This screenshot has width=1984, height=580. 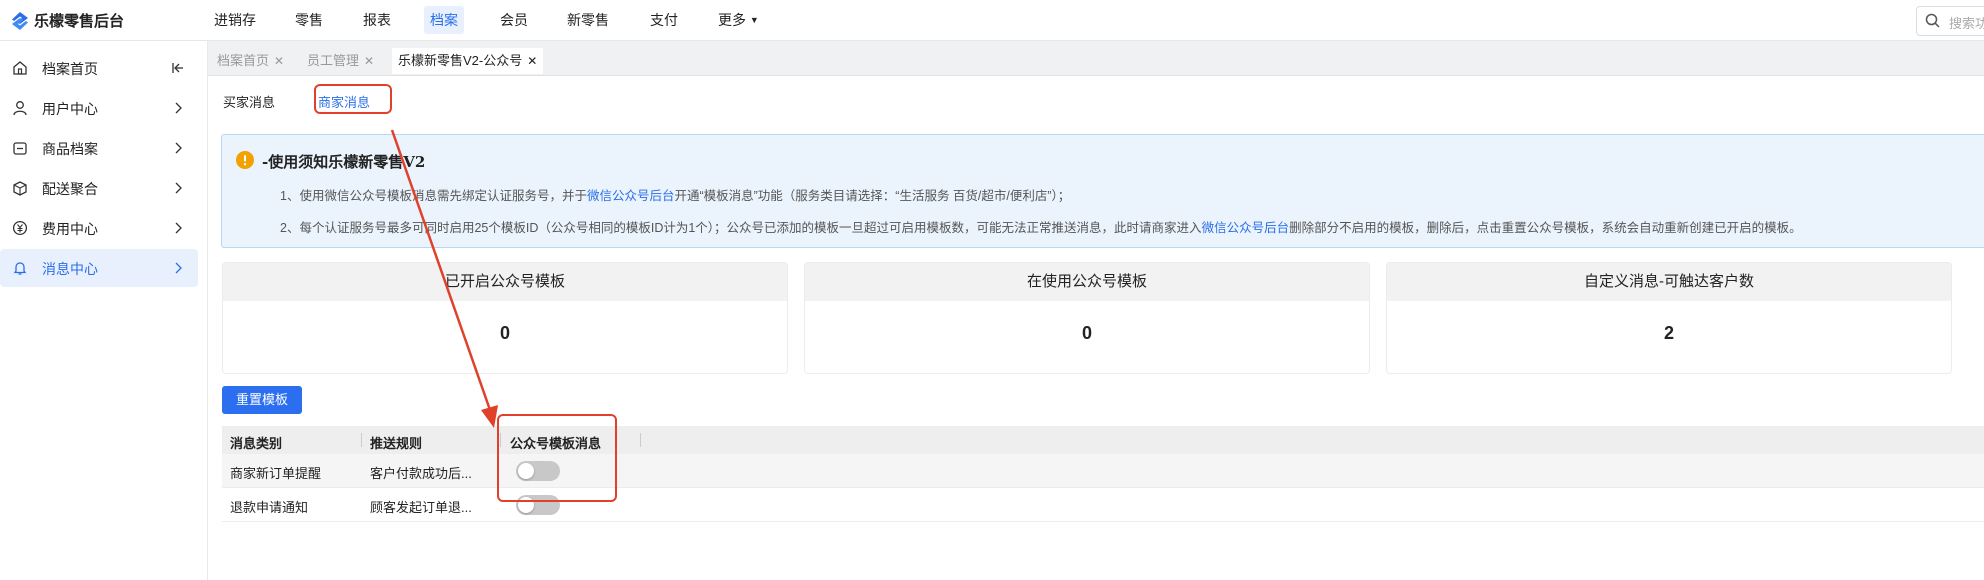 I want to click on annotation-arrow-head, so click(x=489, y=416).